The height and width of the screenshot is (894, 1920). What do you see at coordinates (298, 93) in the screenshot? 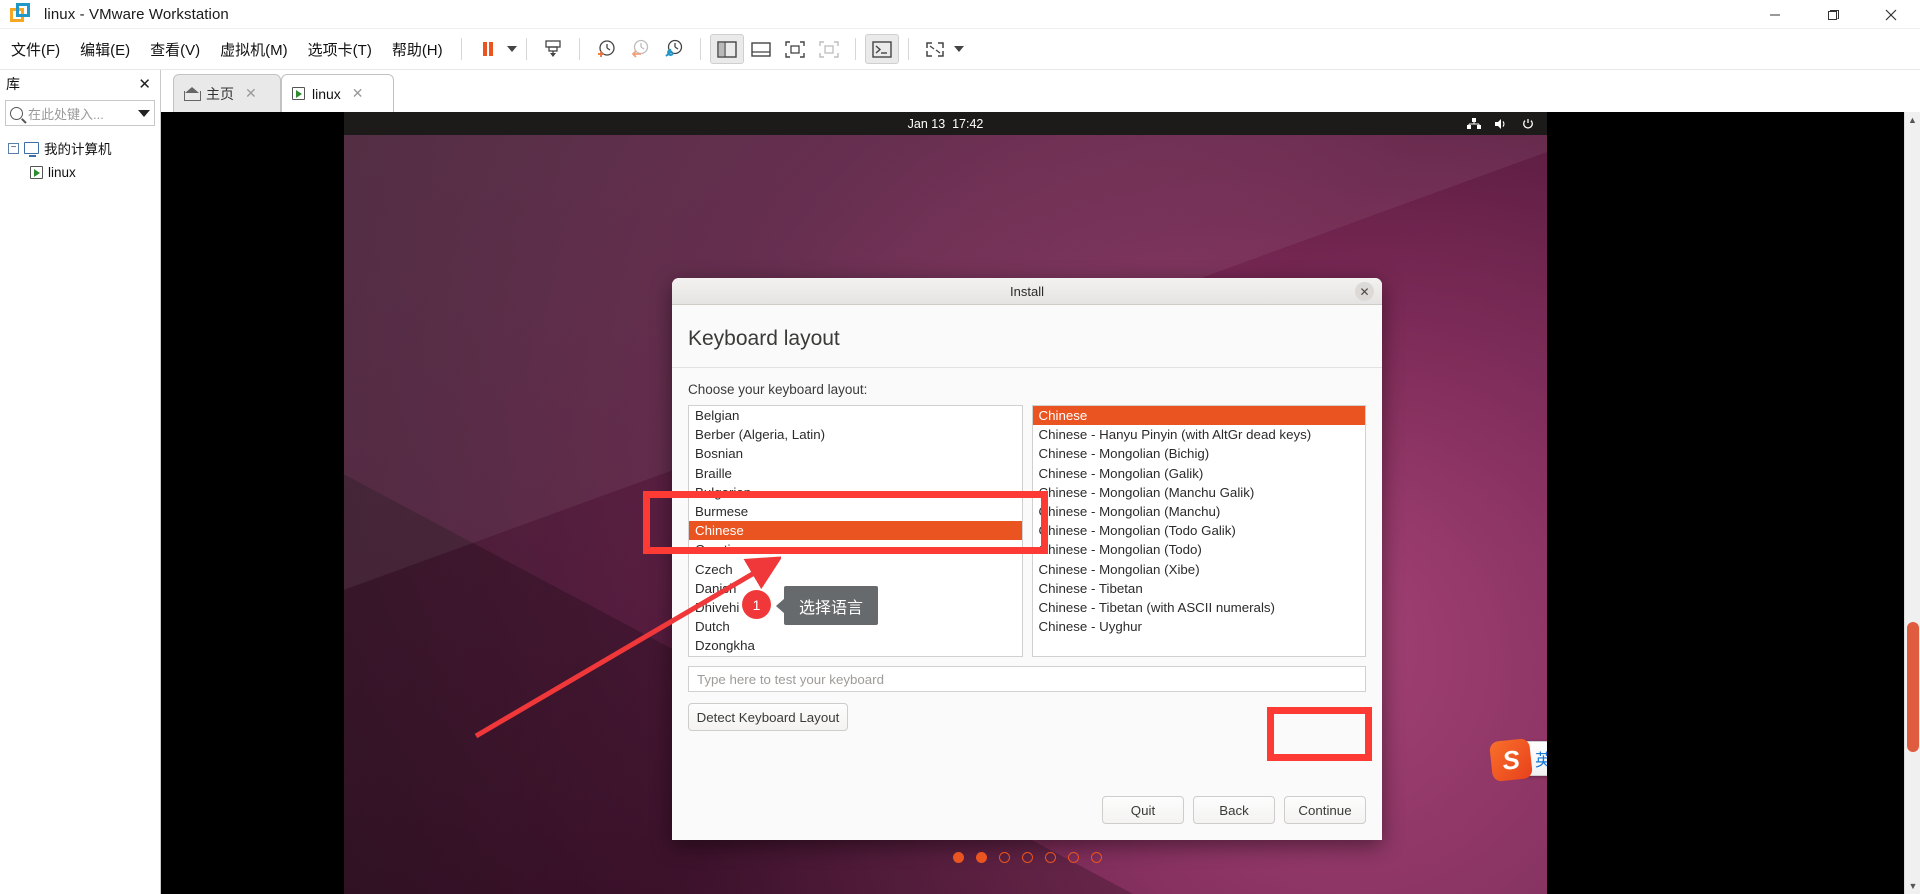
I see `vm-screen-icon` at bounding box center [298, 93].